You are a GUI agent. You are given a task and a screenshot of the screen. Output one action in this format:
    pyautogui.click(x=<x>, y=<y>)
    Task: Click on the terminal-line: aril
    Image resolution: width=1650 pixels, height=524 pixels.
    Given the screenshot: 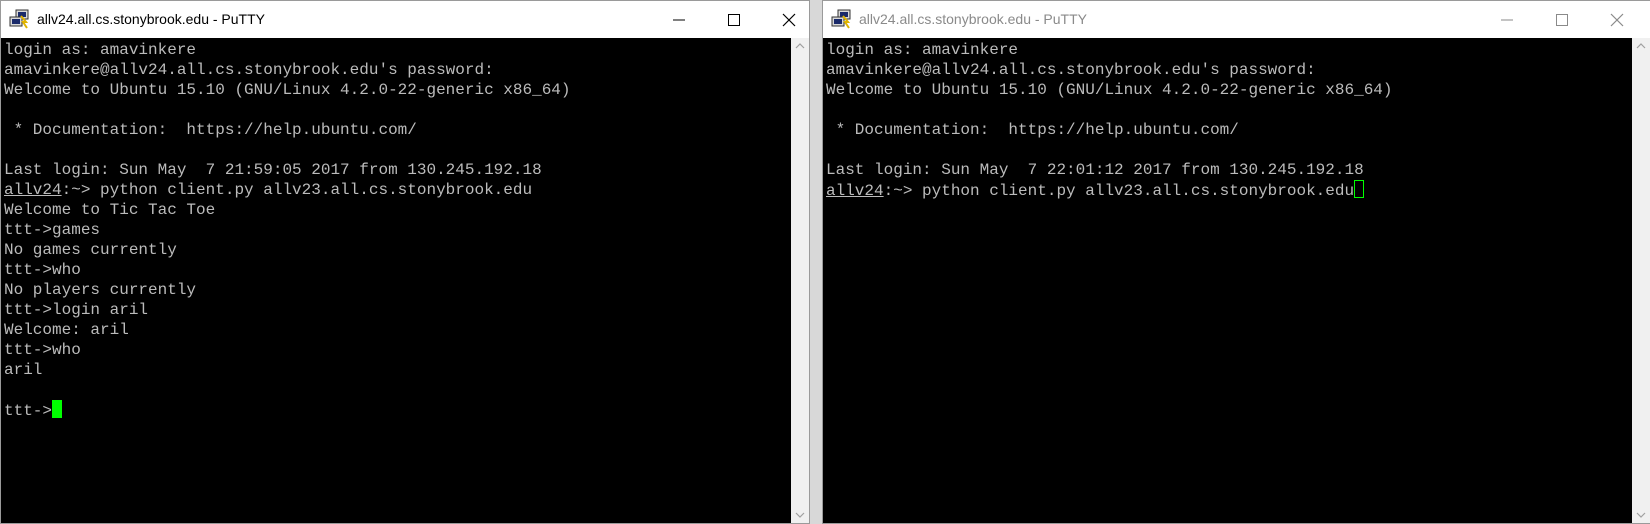 What is the action you would take?
    pyautogui.click(x=23, y=370)
    